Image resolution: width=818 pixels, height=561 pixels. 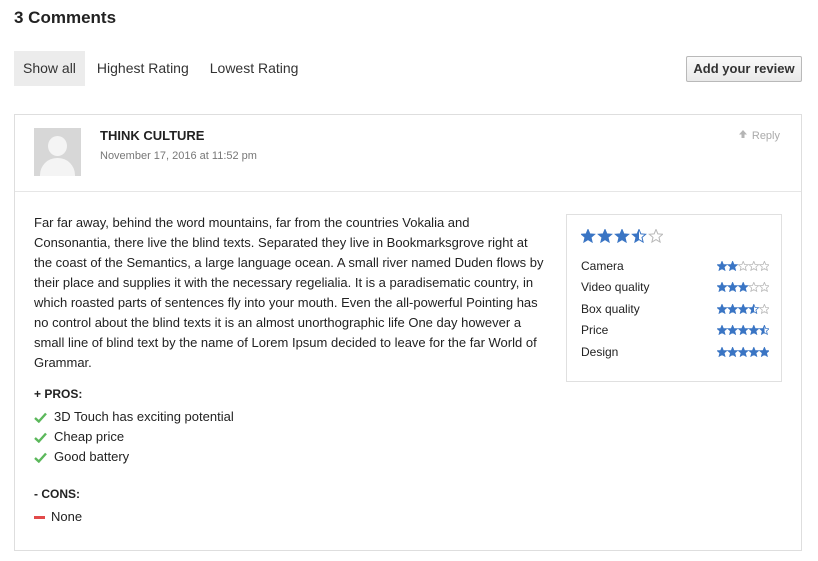 I want to click on pro-item: 3D Touch has exciting potential, so click(x=134, y=417).